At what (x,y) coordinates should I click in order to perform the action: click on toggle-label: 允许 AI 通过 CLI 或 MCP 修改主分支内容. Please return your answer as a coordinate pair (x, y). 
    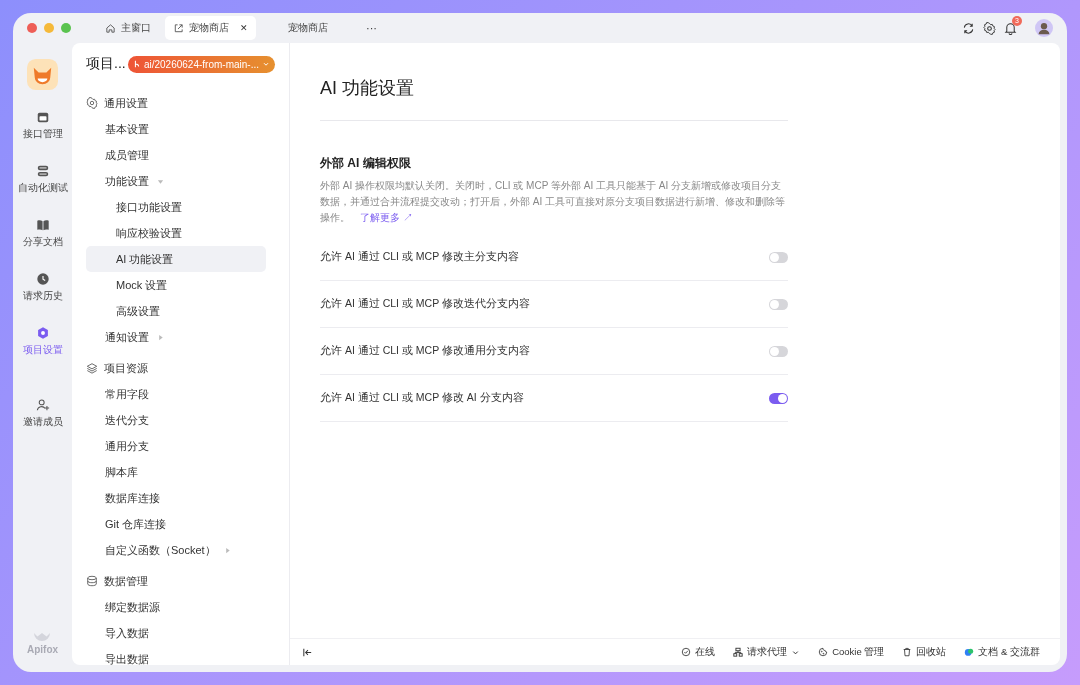
    Looking at the image, I should click on (419, 257).